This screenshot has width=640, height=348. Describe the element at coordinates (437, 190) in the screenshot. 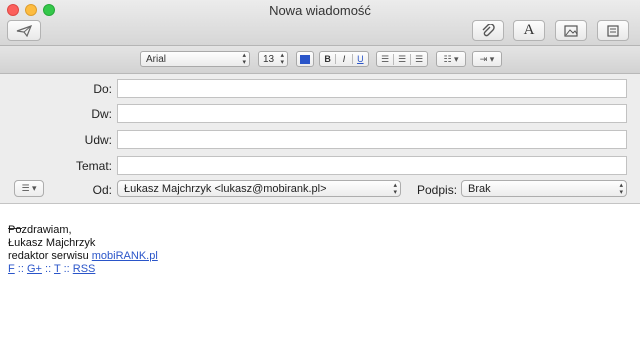

I see `signature-label: Podpis:` at that location.